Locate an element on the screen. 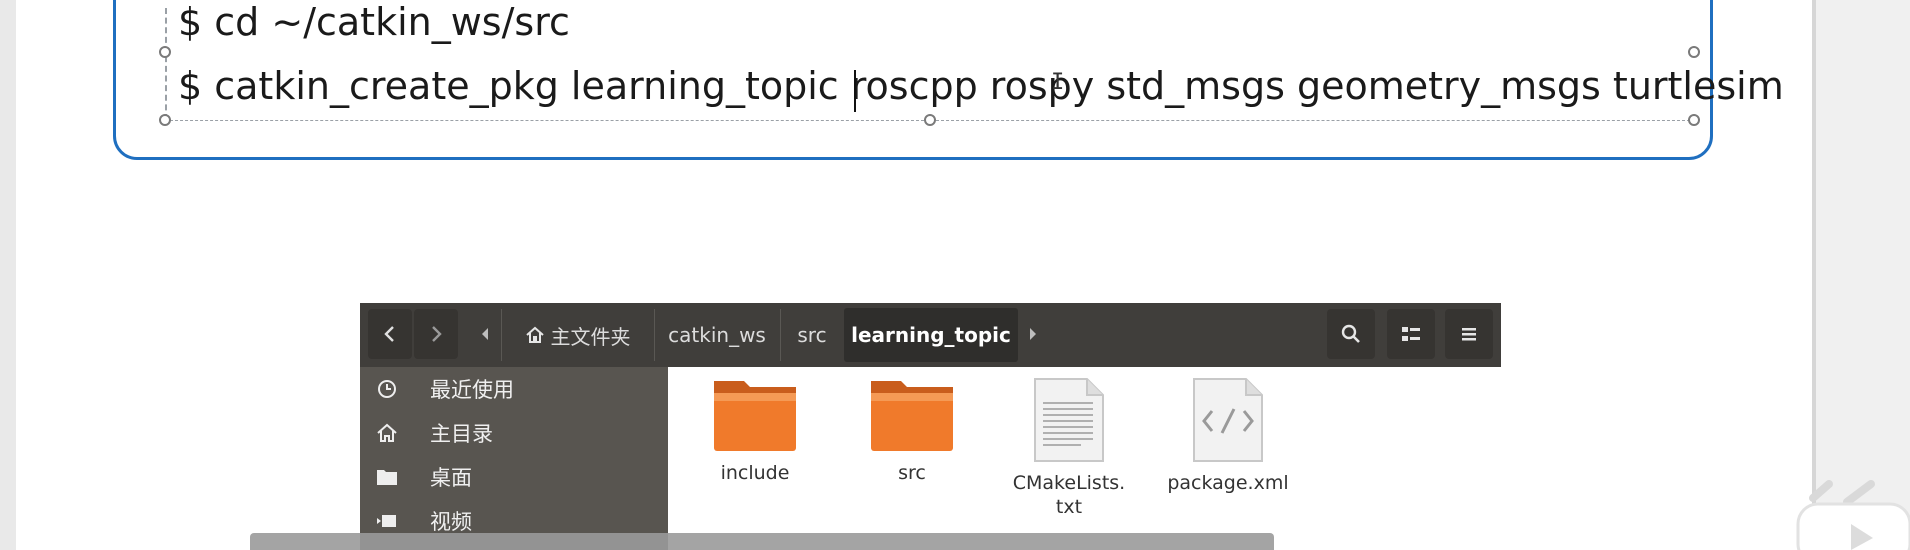 The height and width of the screenshot is (550, 1910). view-toggle-button is located at coordinates (1411, 334).